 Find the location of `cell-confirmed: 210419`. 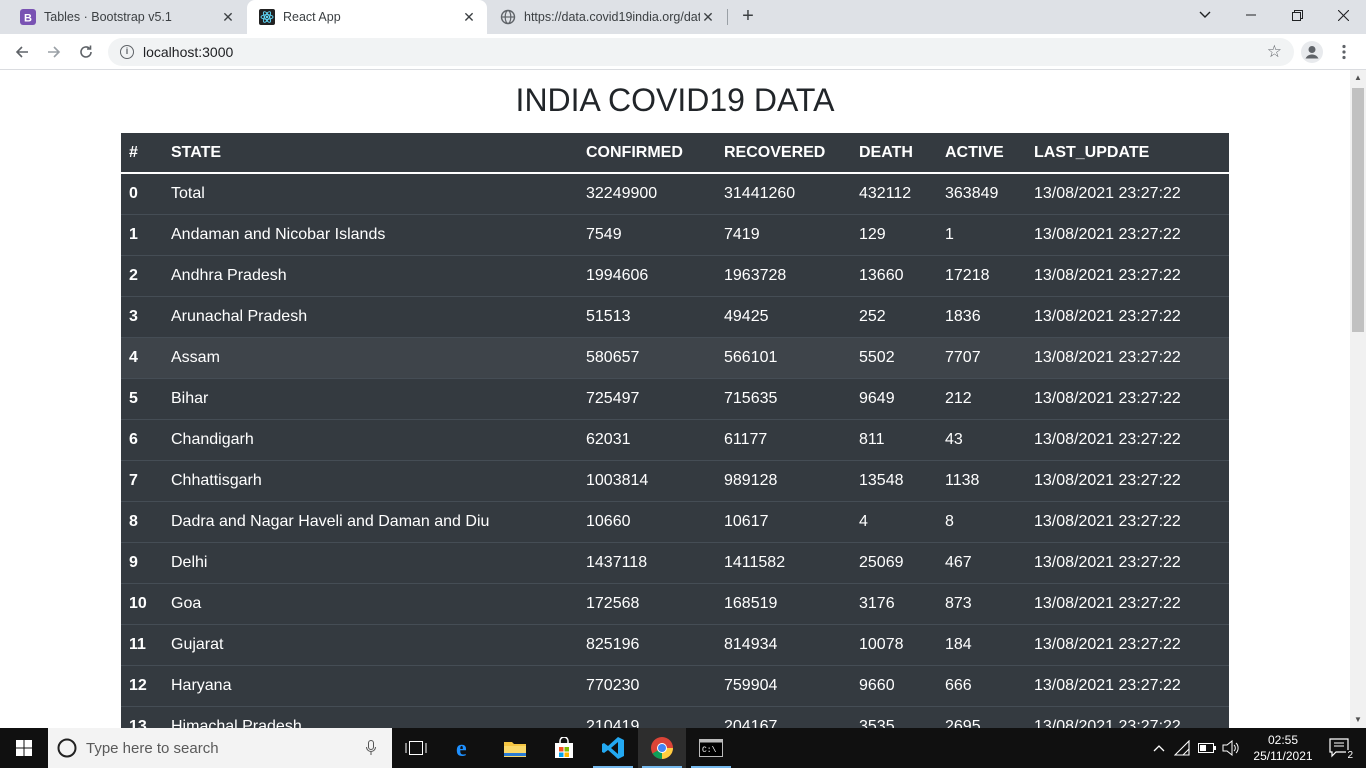

cell-confirmed: 210419 is located at coordinates (647, 716).